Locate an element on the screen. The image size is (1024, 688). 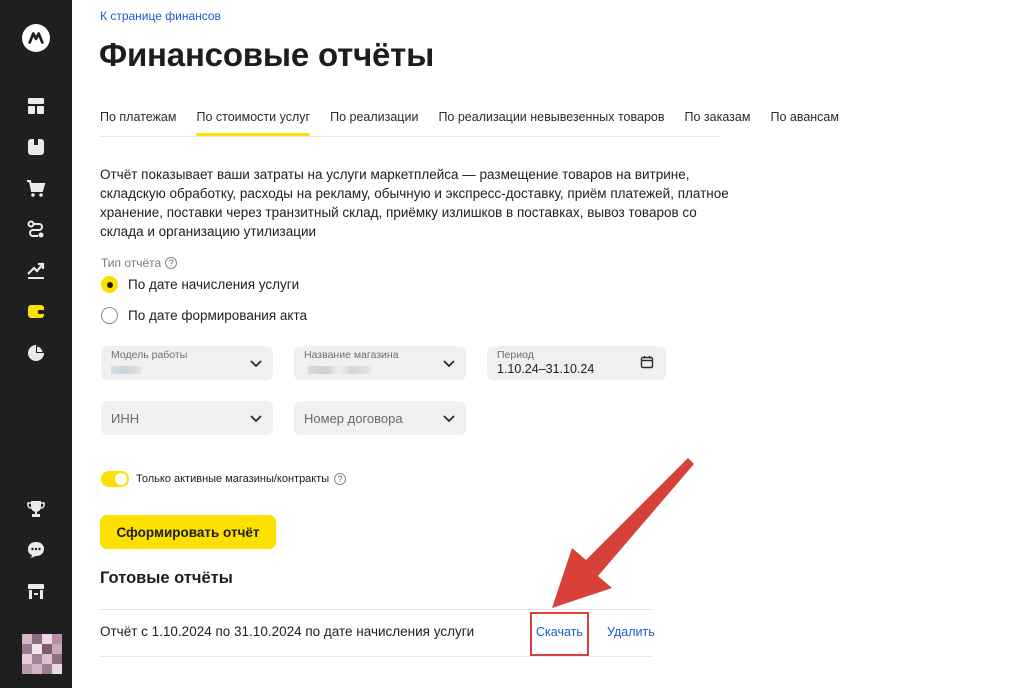
field-placeholder: Номер договора is located at coordinates (353, 418).